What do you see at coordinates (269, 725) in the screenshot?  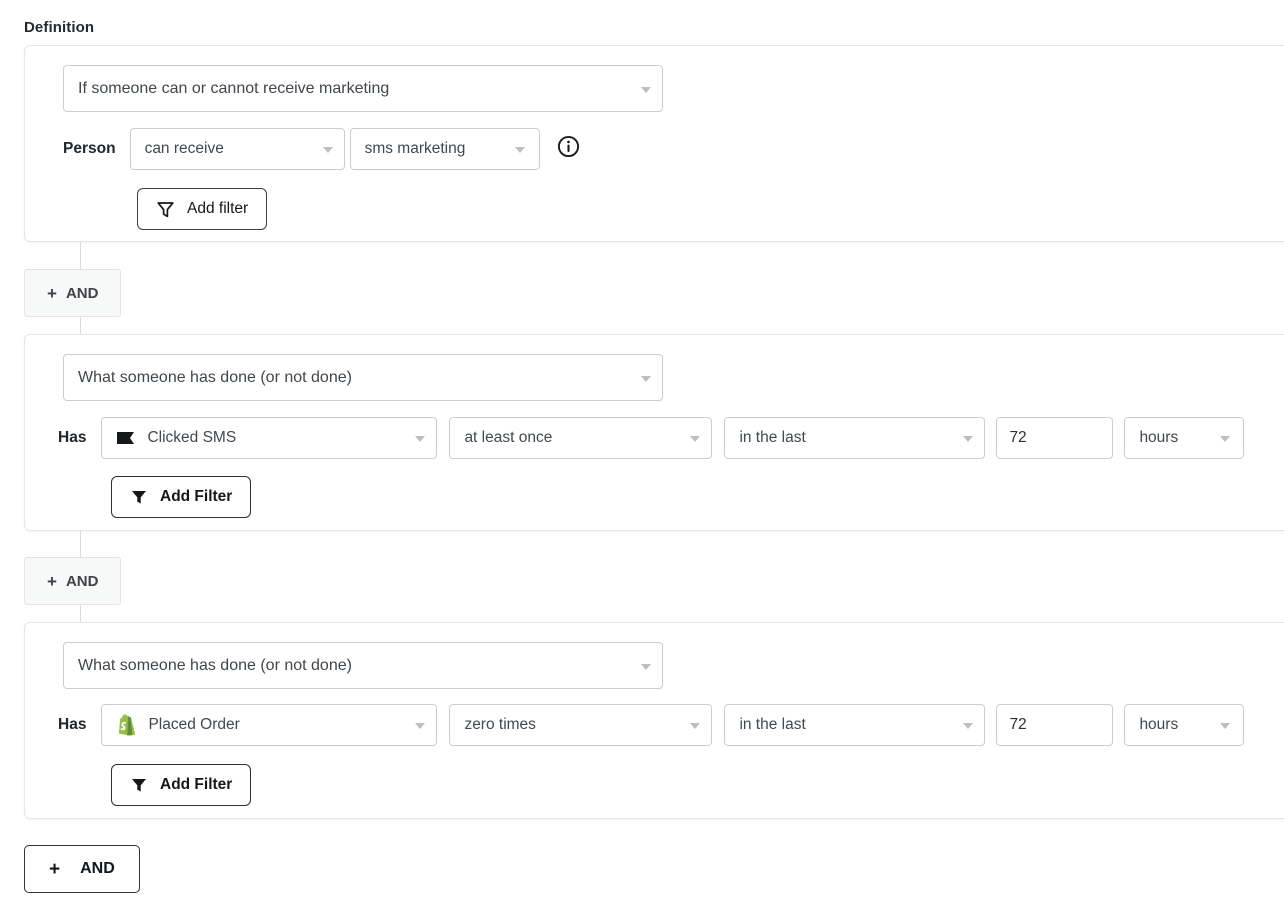 I see `metric-select: Placed Order` at bounding box center [269, 725].